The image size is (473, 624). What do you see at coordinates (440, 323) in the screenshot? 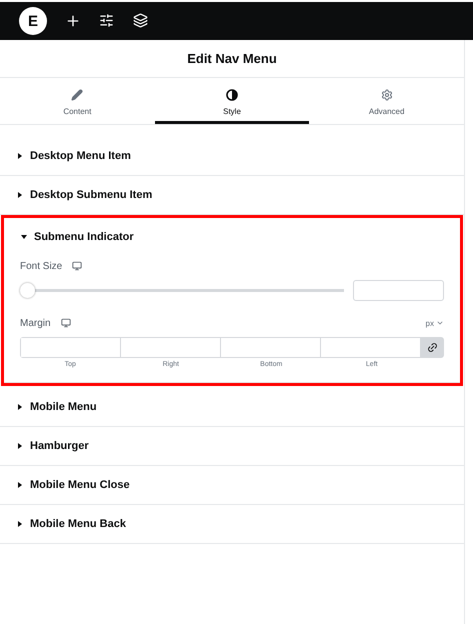
I see `chevron-icon` at bounding box center [440, 323].